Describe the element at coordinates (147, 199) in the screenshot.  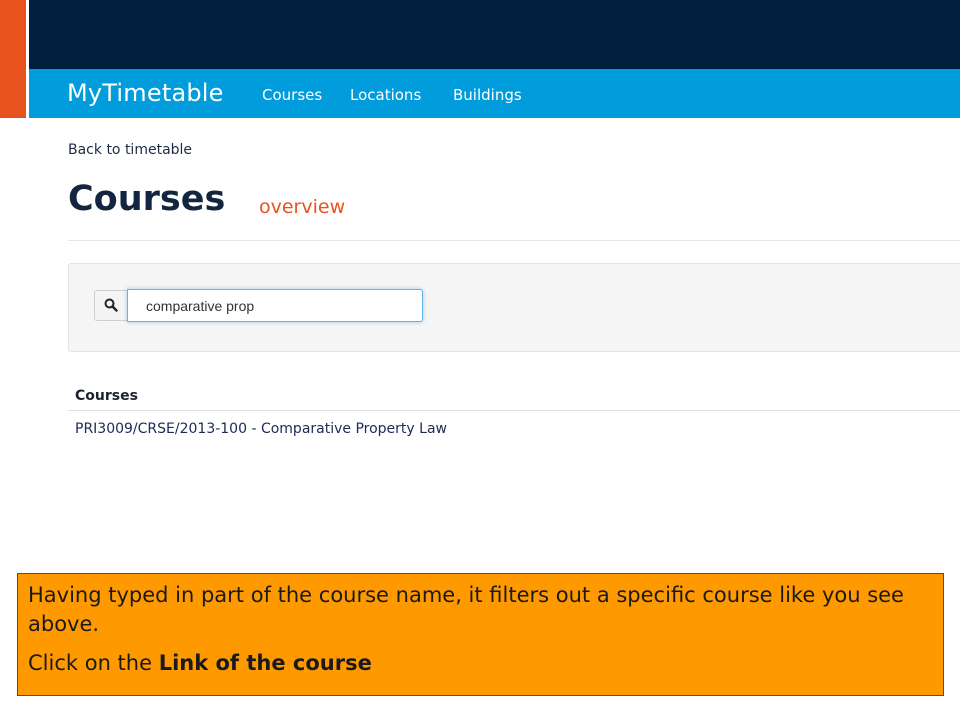
I see `page-title: Courses` at that location.